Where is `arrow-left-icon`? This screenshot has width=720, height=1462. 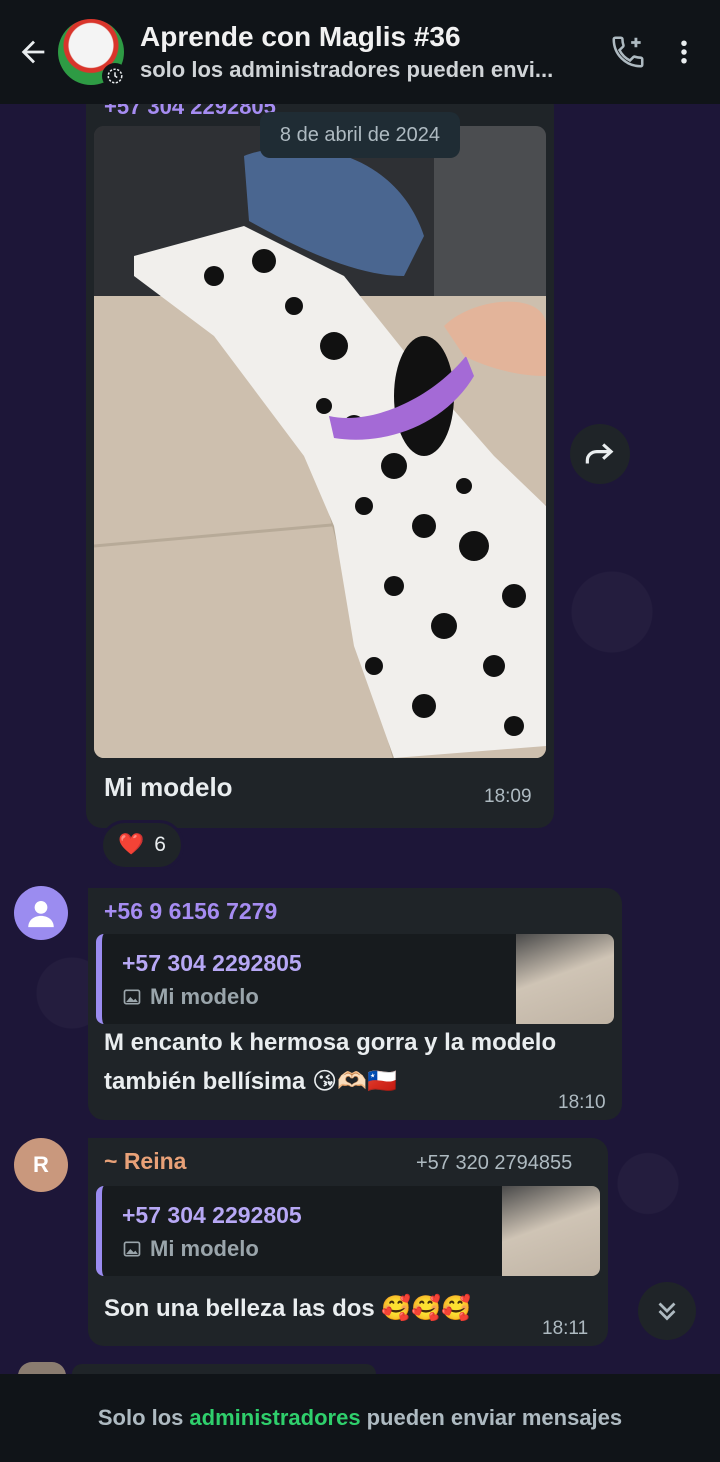
arrow-left-icon is located at coordinates (33, 52).